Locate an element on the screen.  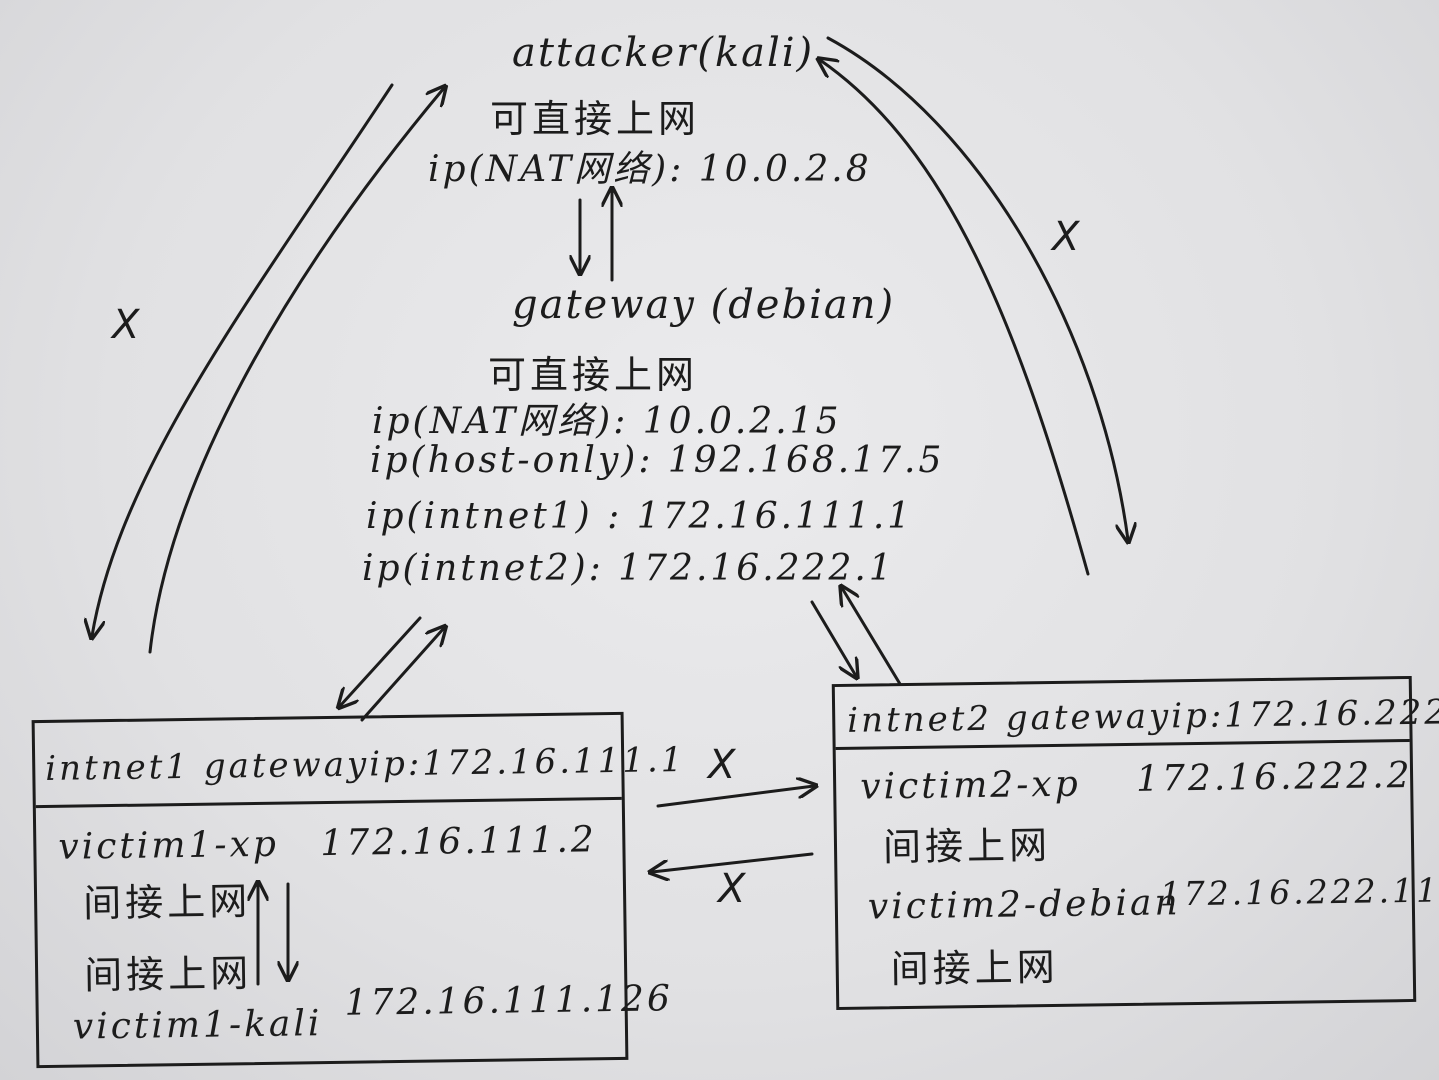
victim1-kali-note: 间接上网 is located at coordinates (168, 974).